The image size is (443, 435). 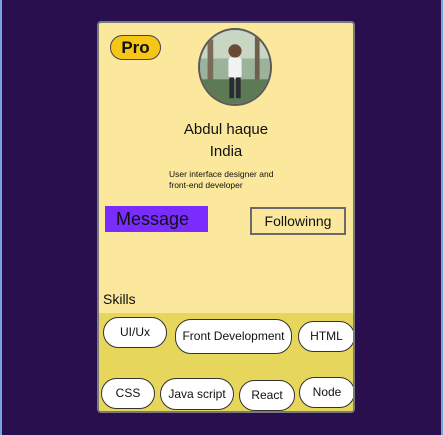 I want to click on profile-photo-icon, so click(x=235, y=67).